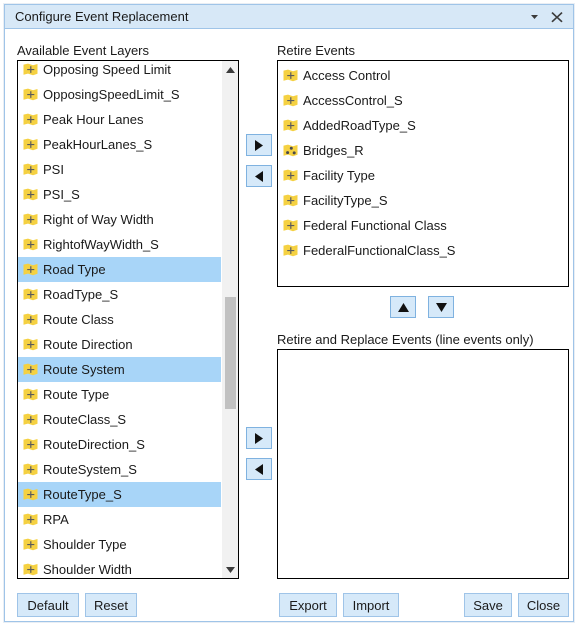 This screenshot has height=628, width=580. Describe the element at coordinates (423, 200) in the screenshot. I see `list-item: FacilityType_S` at that location.